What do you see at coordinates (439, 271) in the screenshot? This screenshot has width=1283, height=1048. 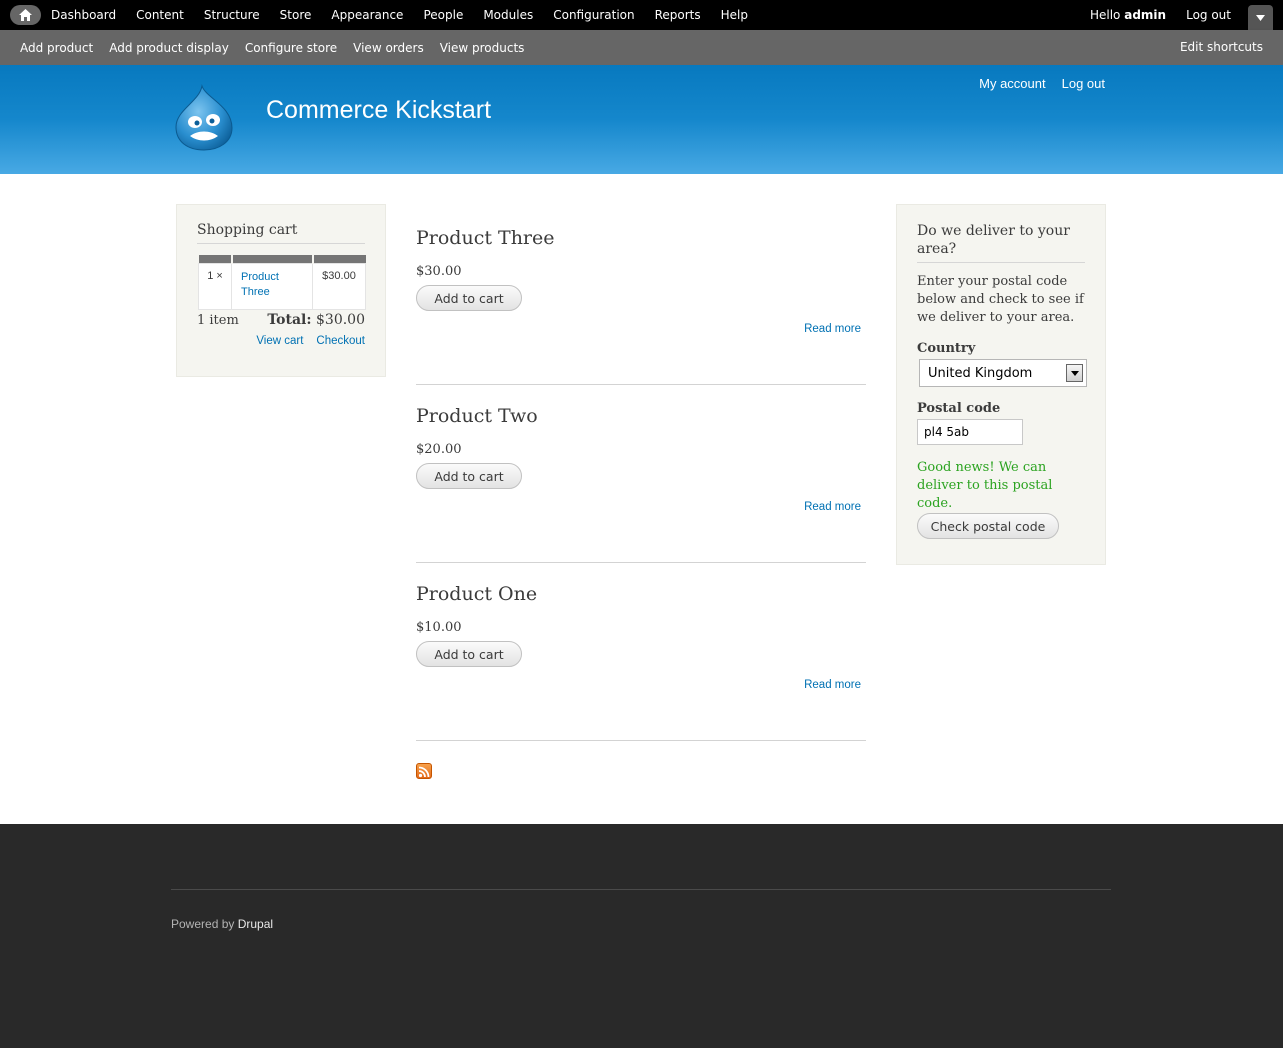 I see `product-price: $30.00` at bounding box center [439, 271].